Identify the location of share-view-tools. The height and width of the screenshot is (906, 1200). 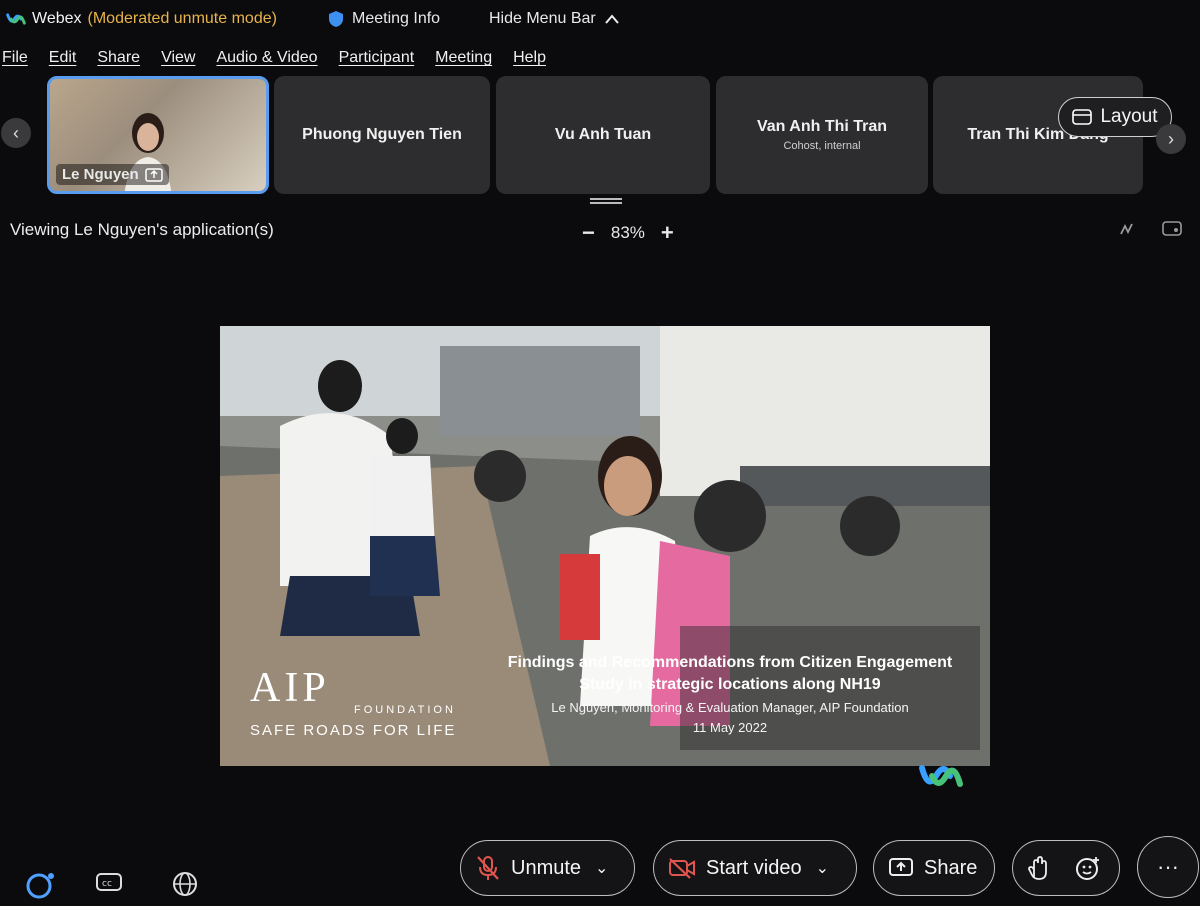
(1150, 229).